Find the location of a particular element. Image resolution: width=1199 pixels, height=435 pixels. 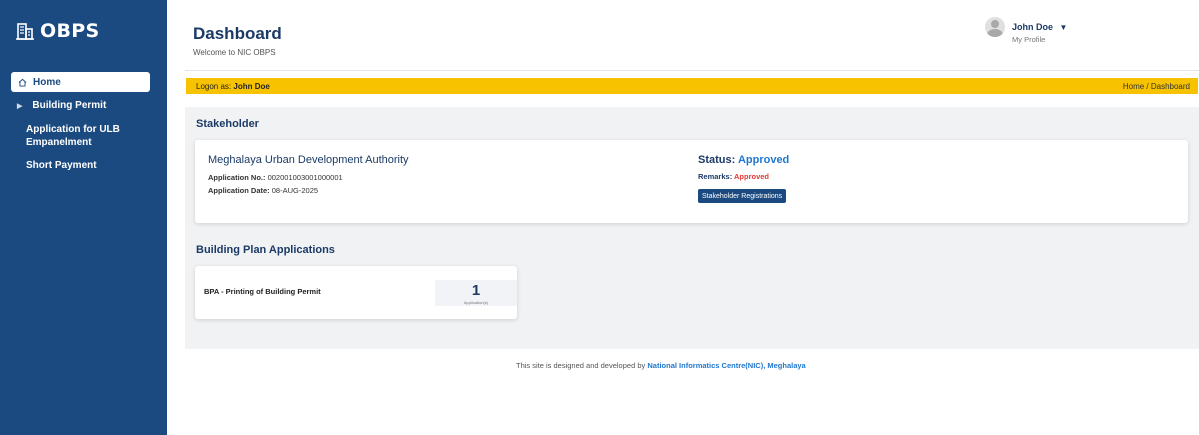

logon-bar: Logon as: John Doe Home / Dashboard is located at coordinates (692, 86).